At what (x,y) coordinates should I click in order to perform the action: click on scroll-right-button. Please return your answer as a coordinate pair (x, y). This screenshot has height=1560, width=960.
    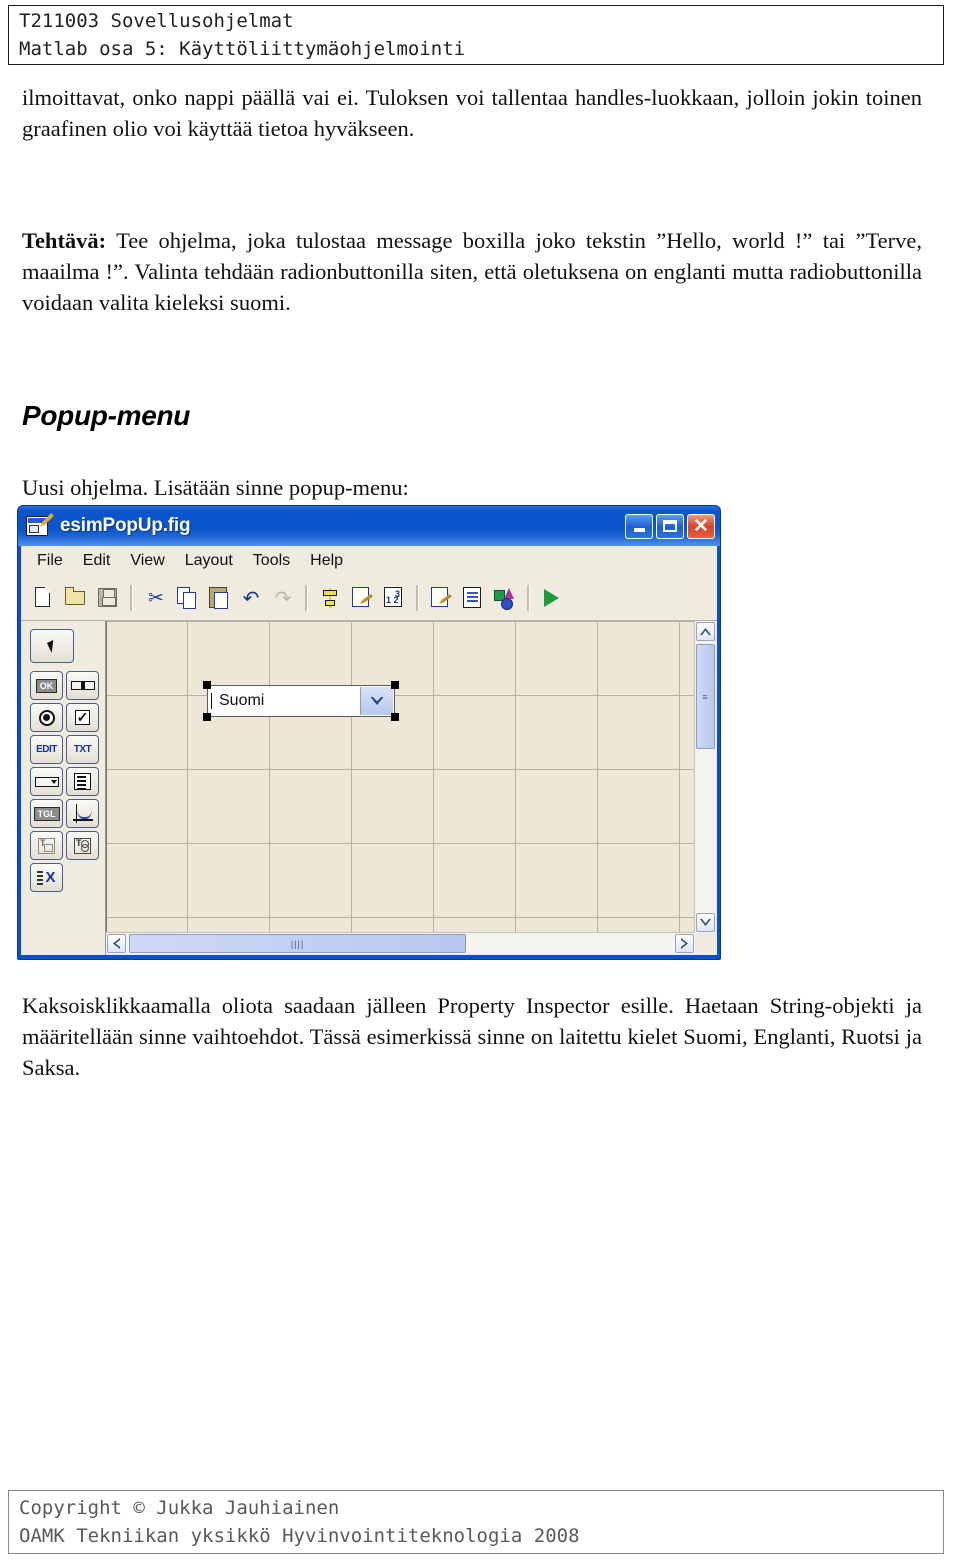
    Looking at the image, I should click on (684, 943).